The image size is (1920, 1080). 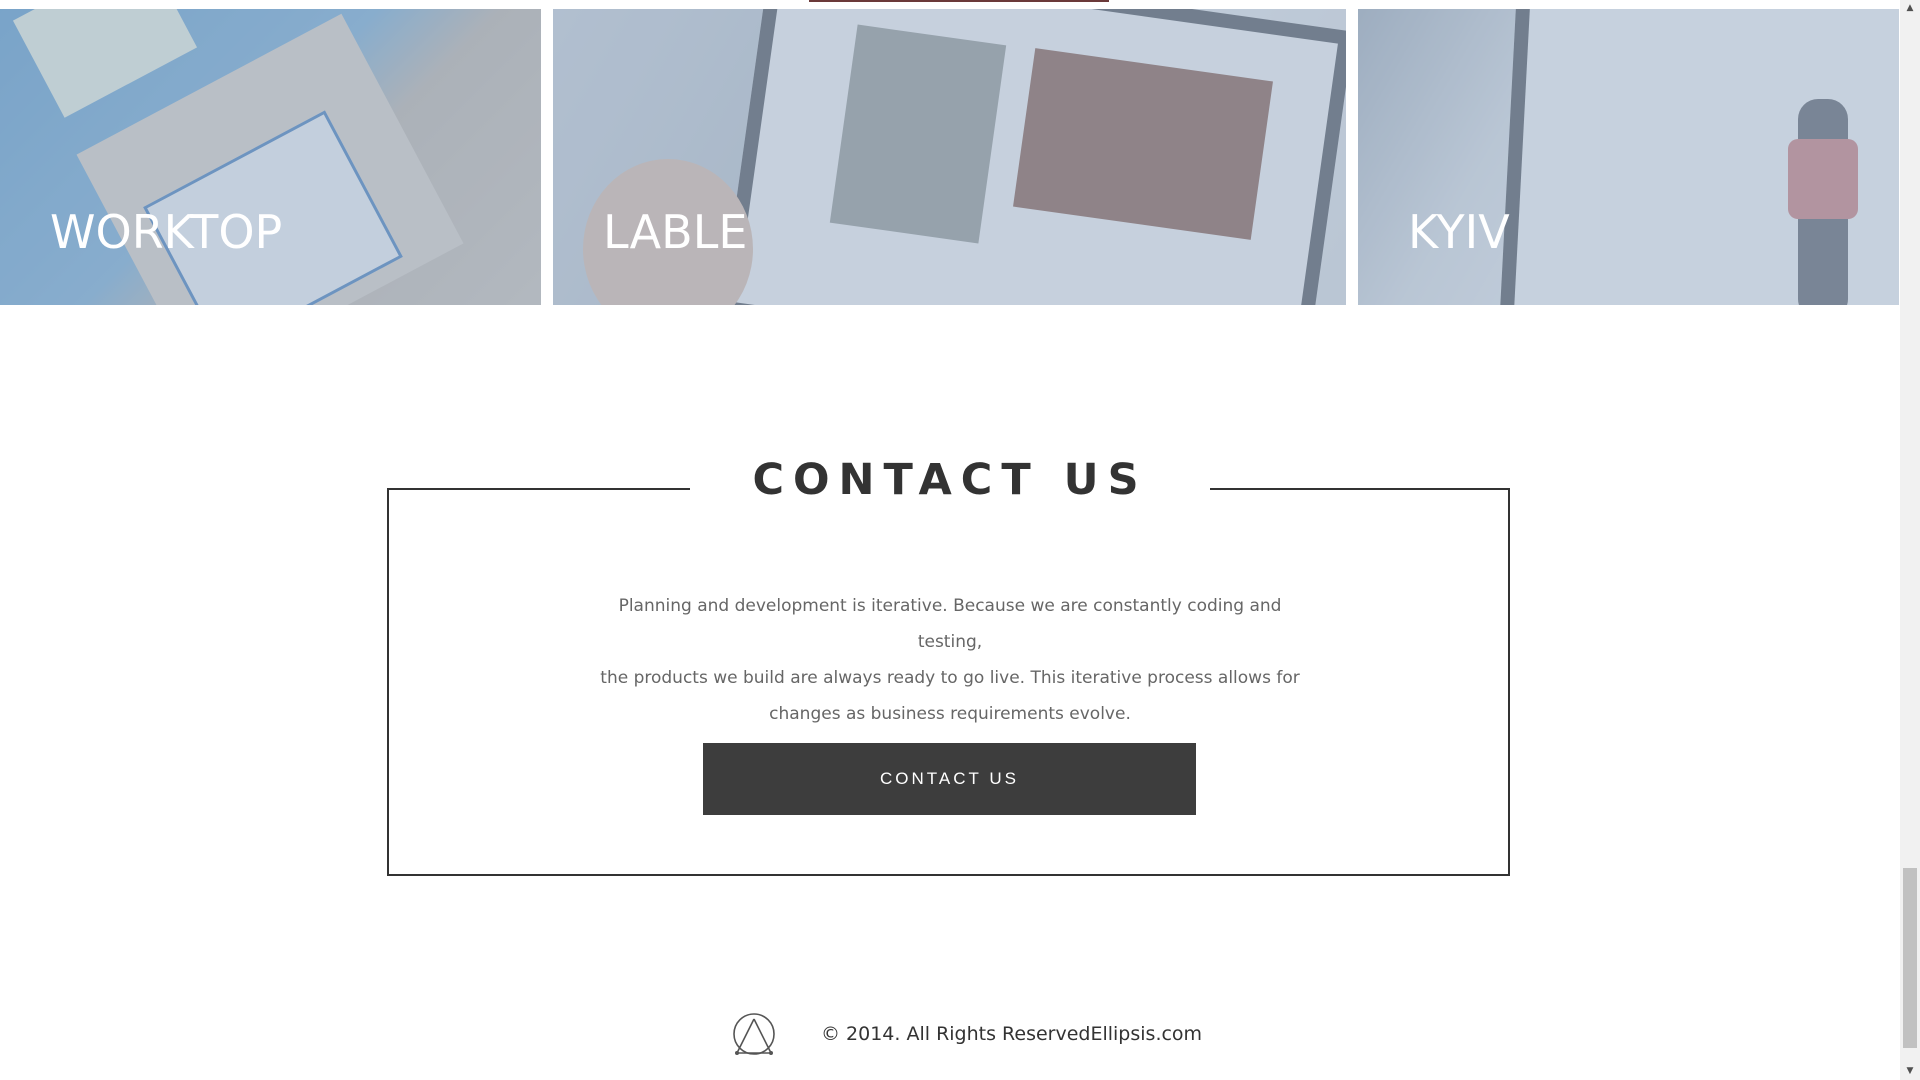 What do you see at coordinates (950, 714) in the screenshot?
I see `contact-description-line-3: changes as business requirements evolve.` at bounding box center [950, 714].